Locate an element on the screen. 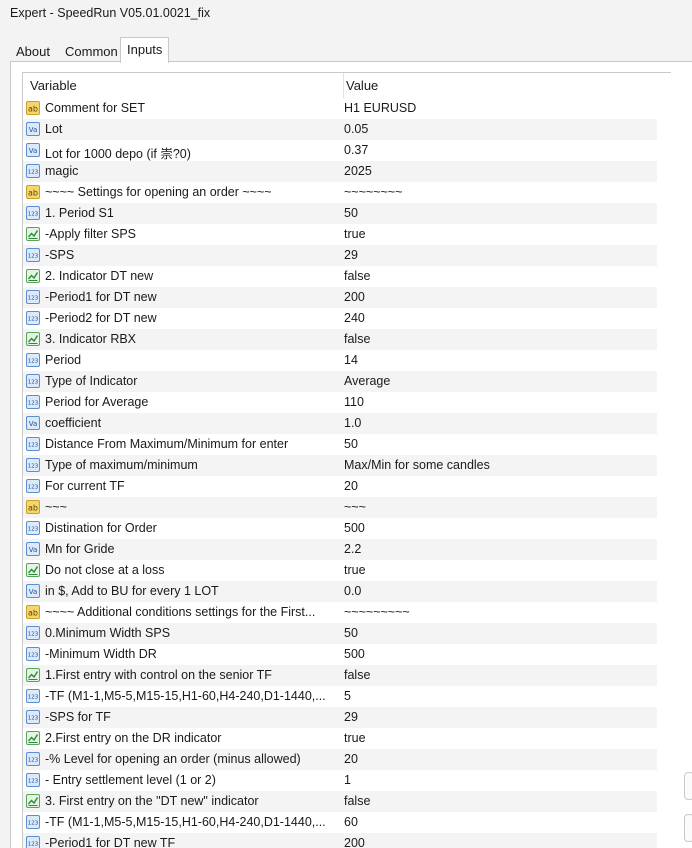  column-separator is located at coordinates (343, 85).